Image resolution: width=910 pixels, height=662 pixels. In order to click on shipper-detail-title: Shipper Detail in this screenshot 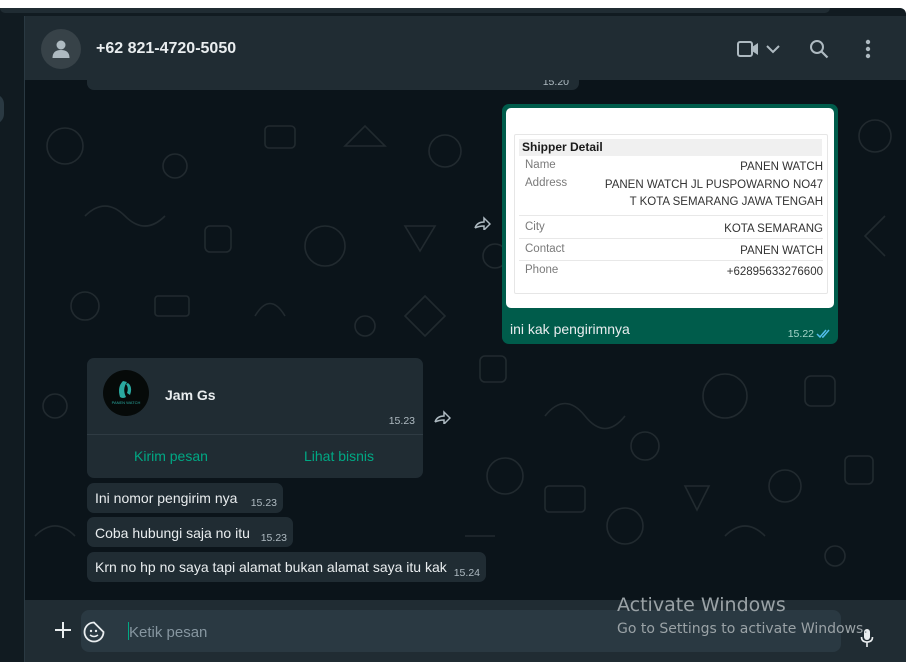, I will do `click(670, 147)`.